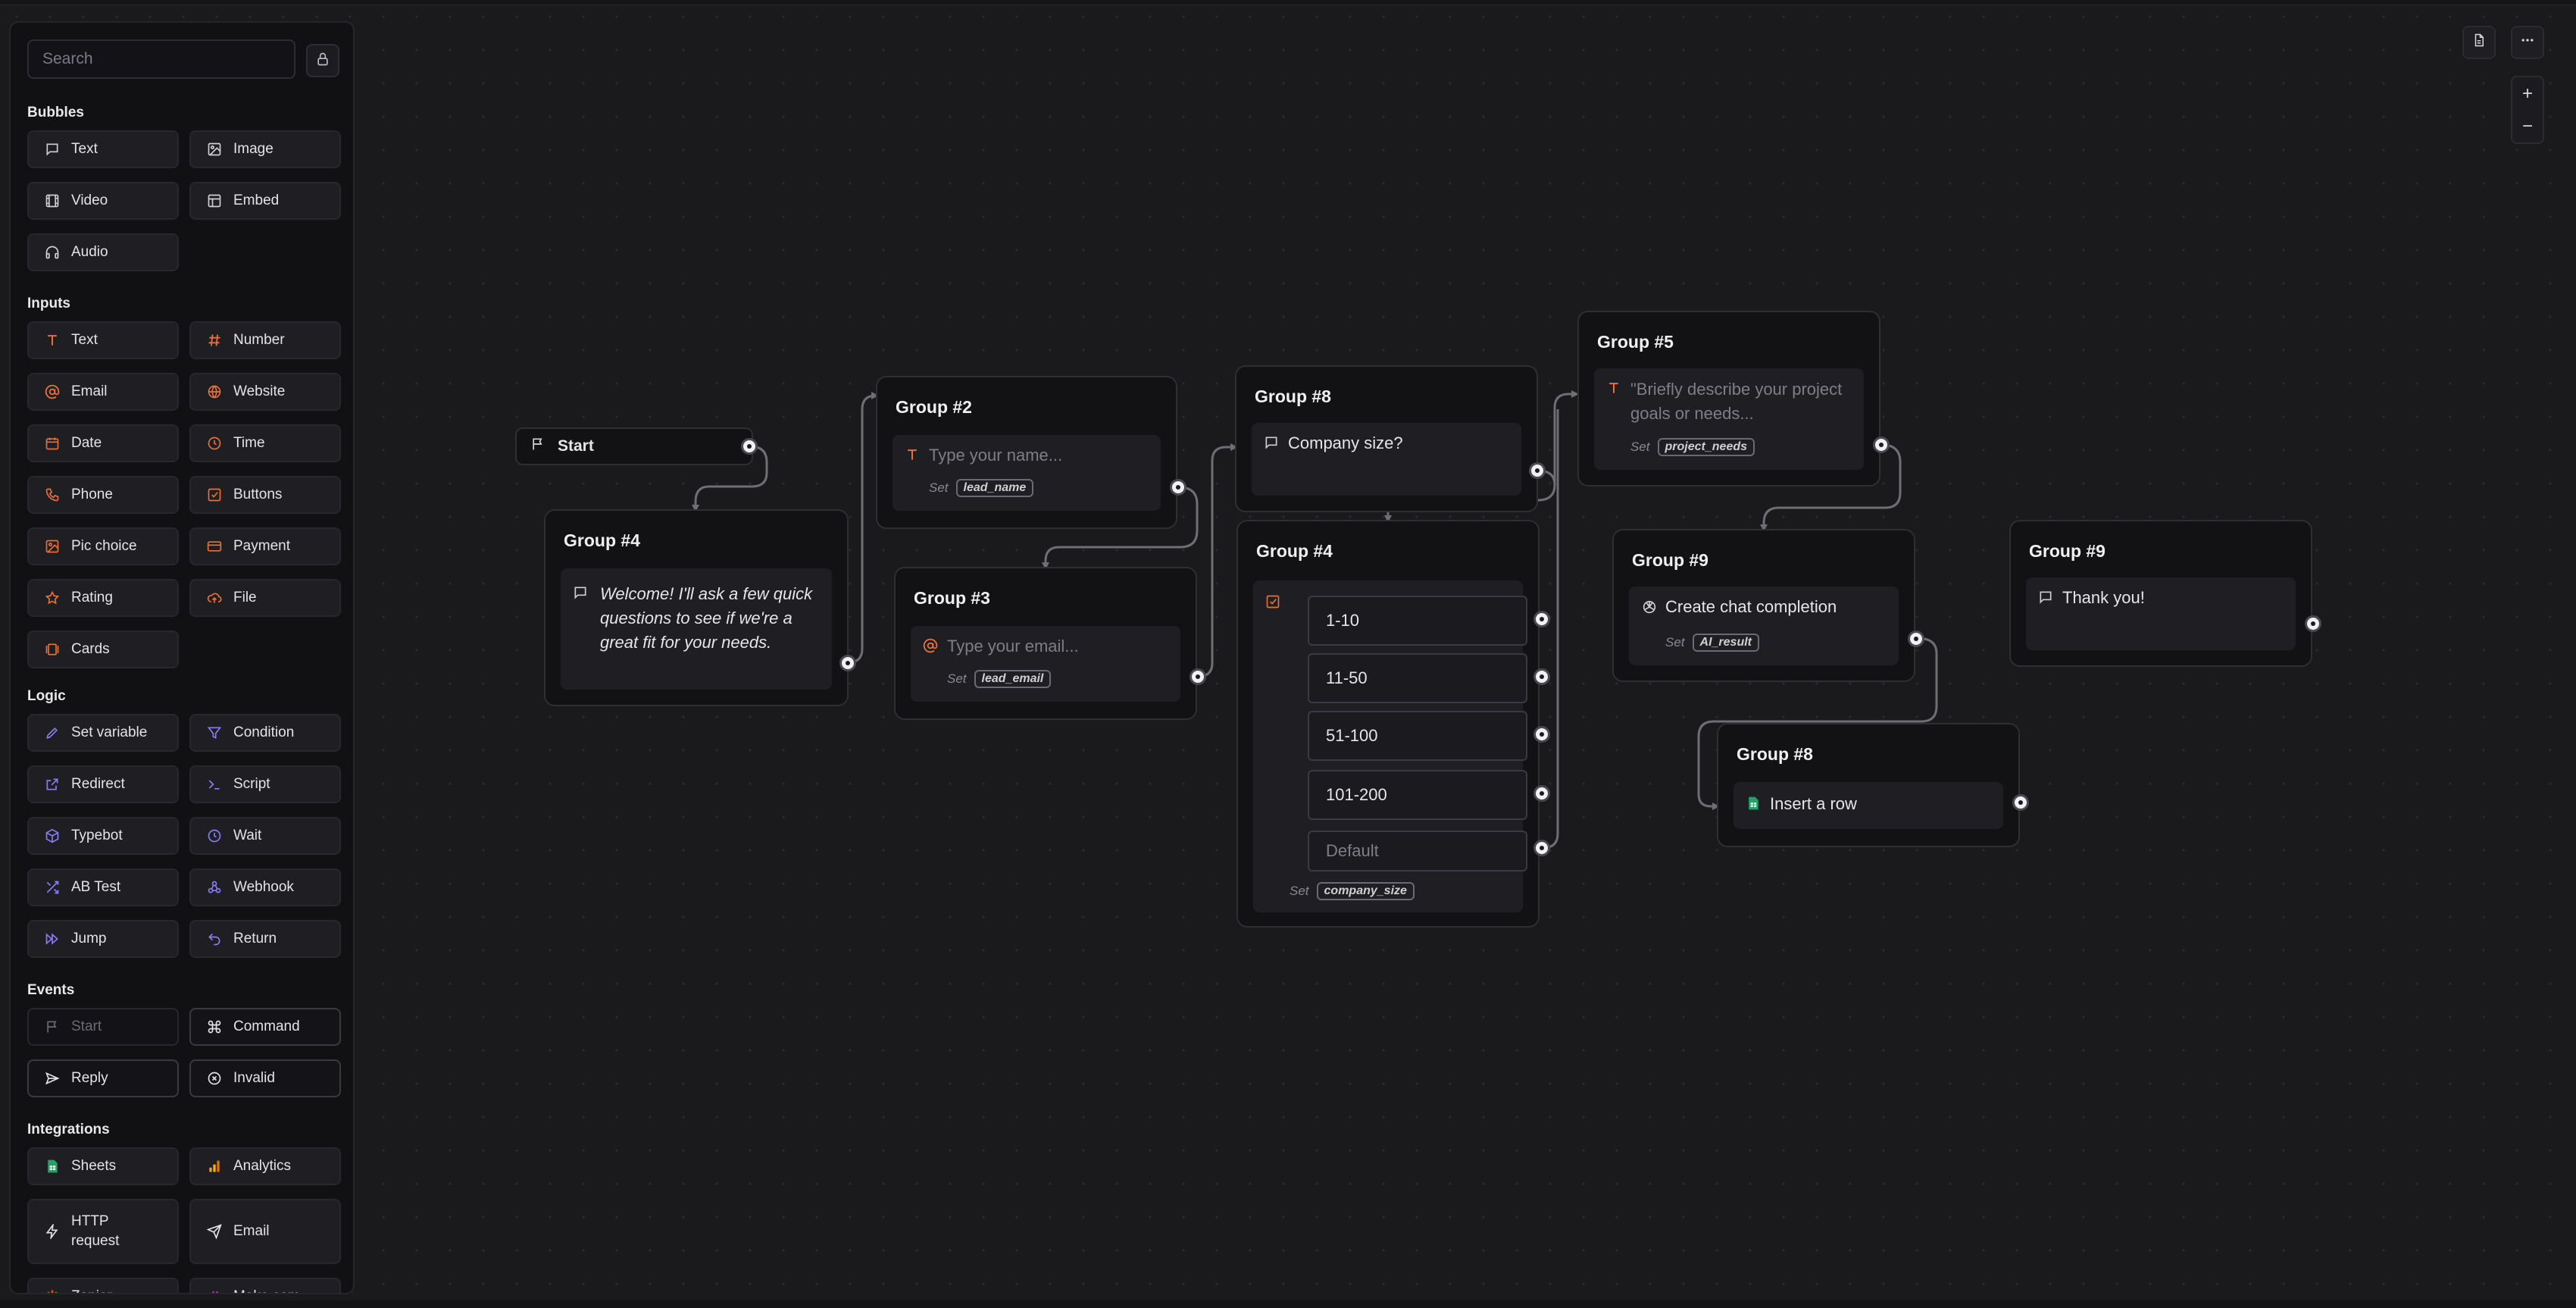 Image resolution: width=2576 pixels, height=1308 pixels. I want to click on choice-label: 51-100, so click(1352, 735).